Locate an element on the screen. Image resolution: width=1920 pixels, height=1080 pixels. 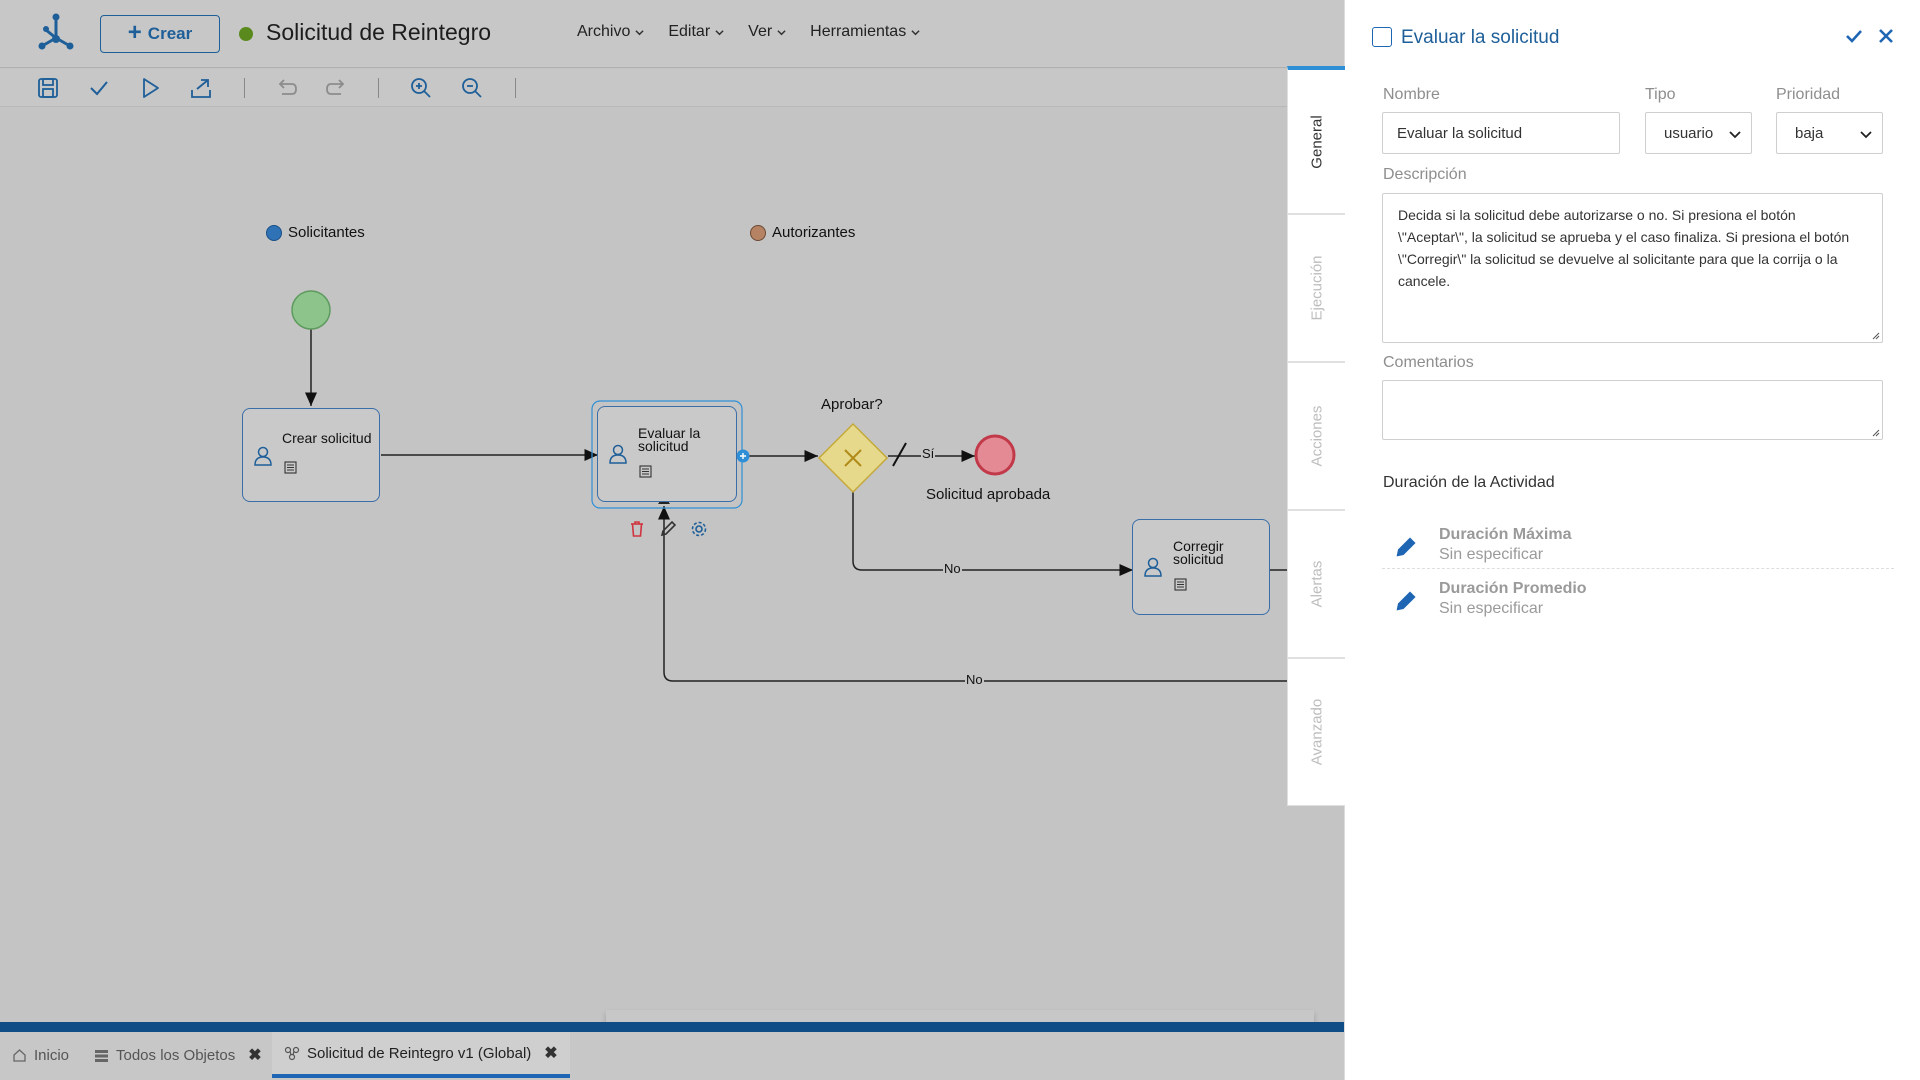
descripcion-label: Descripción is located at coordinates (1425, 174).